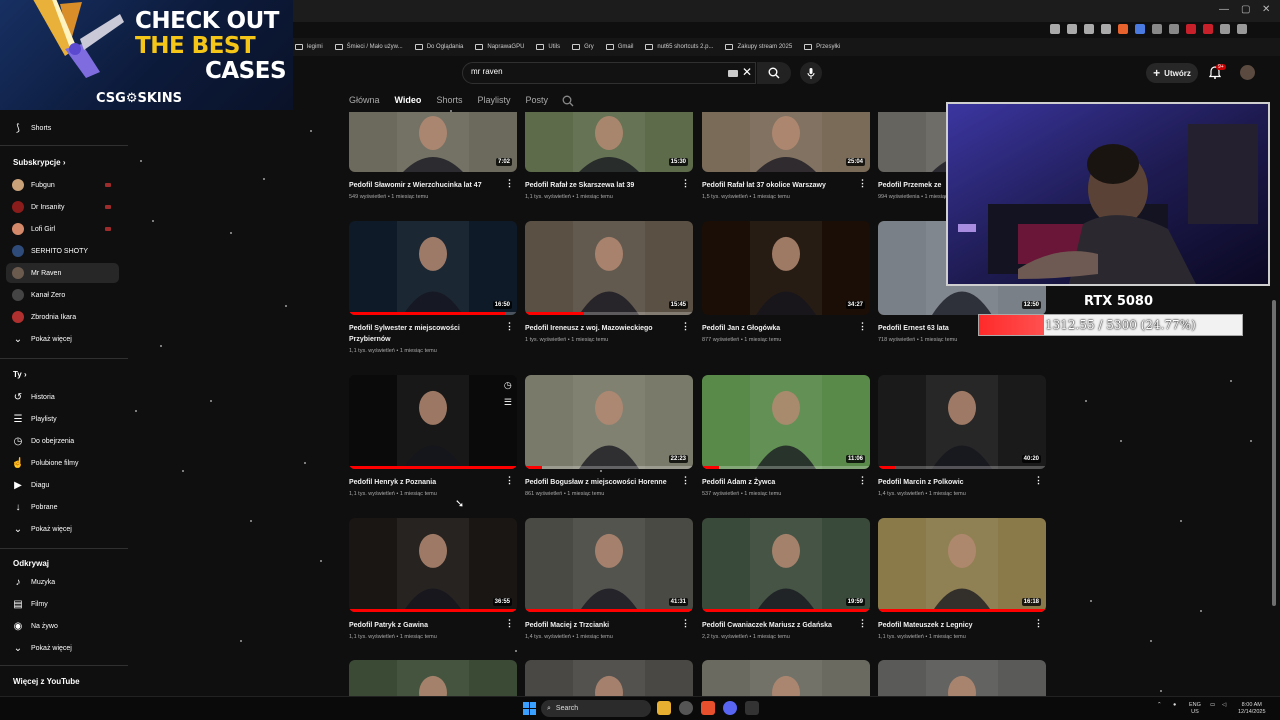 The image size is (1280, 720). I want to click on discord-icon, so click(730, 708).